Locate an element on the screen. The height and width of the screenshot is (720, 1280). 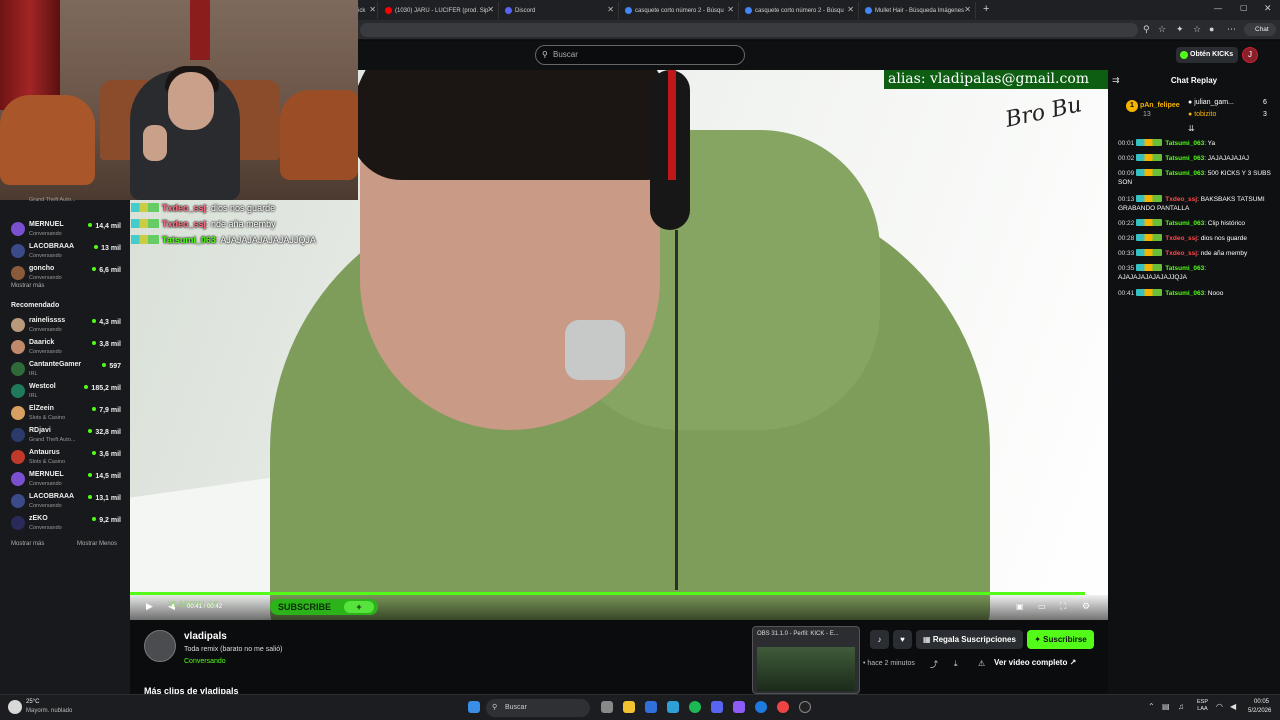
obs-preview-image is located at coordinates (806, 669).